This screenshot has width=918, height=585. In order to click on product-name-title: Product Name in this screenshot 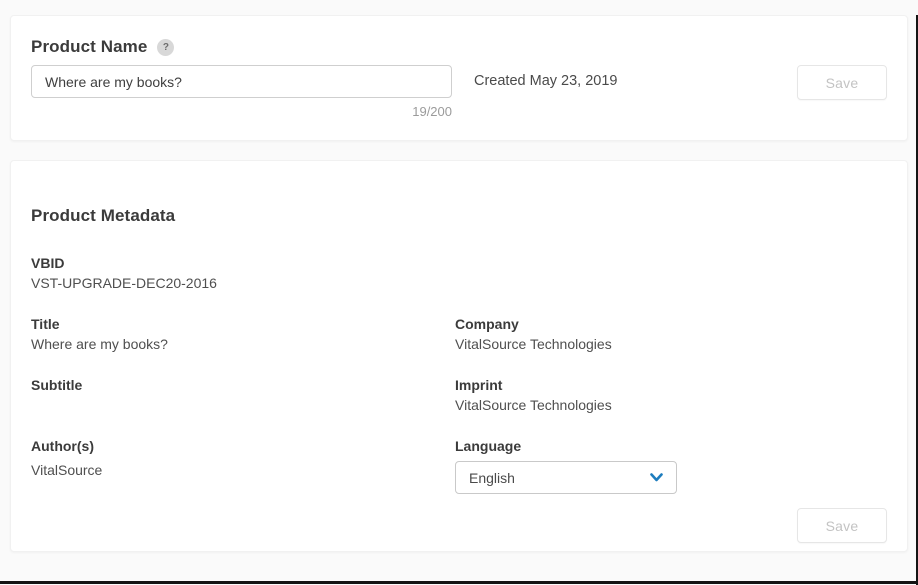, I will do `click(89, 46)`.